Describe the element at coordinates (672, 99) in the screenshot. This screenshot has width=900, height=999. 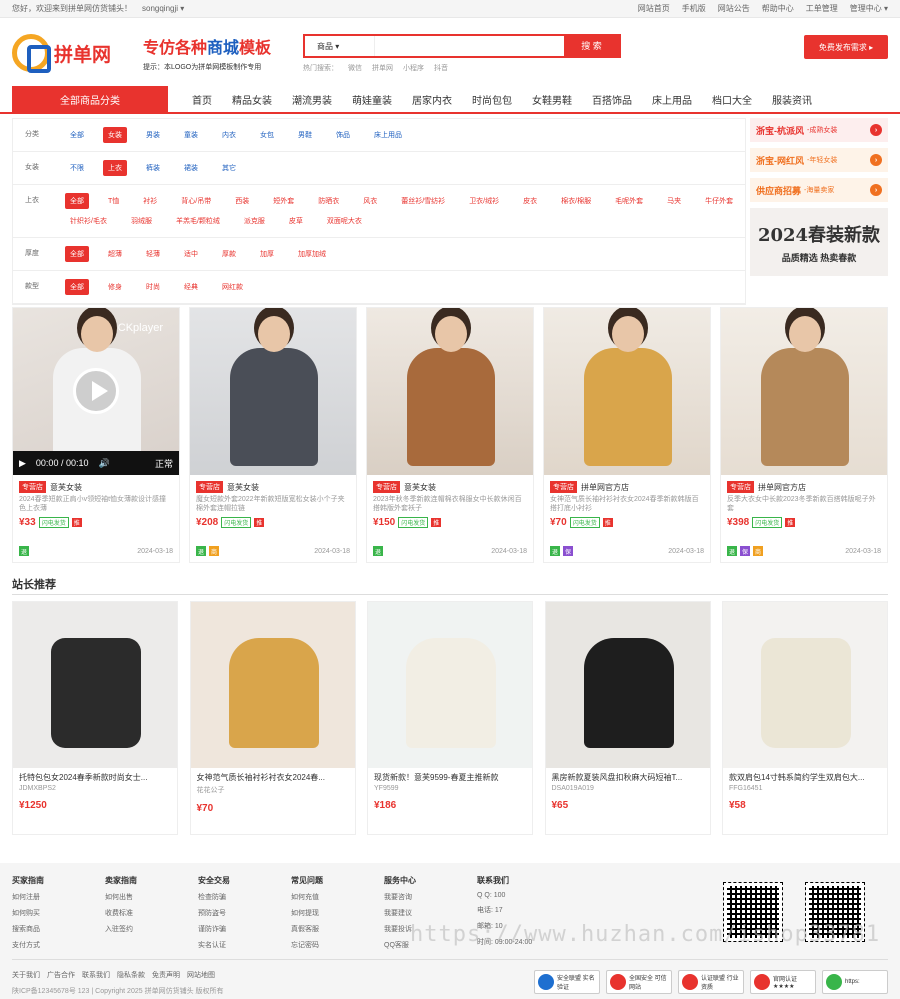
I see `nav-item: 床上用品` at that location.